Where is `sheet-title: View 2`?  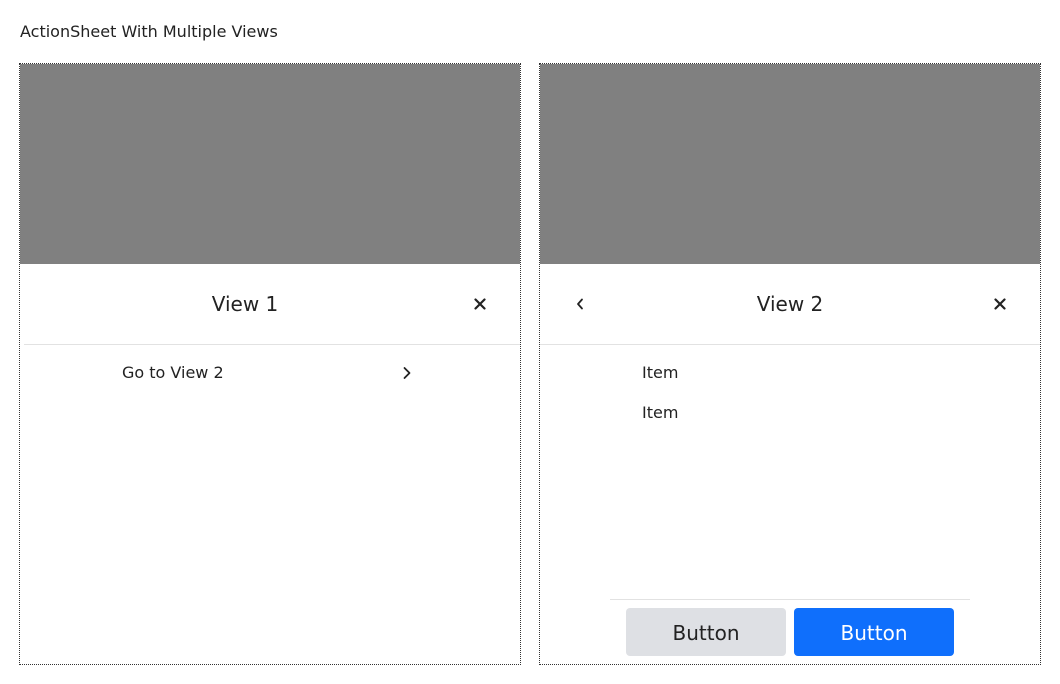 sheet-title: View 2 is located at coordinates (790, 304).